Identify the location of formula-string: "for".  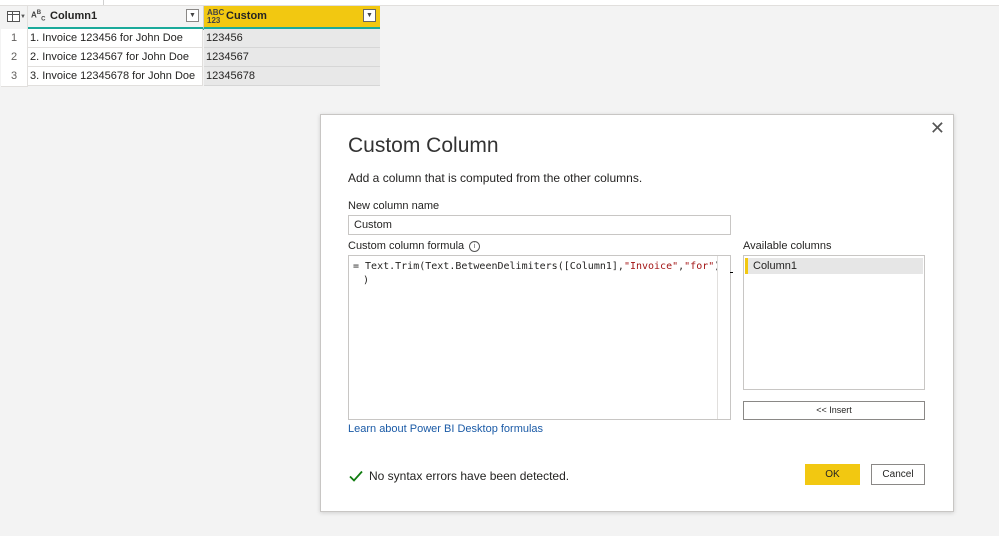
(699, 266).